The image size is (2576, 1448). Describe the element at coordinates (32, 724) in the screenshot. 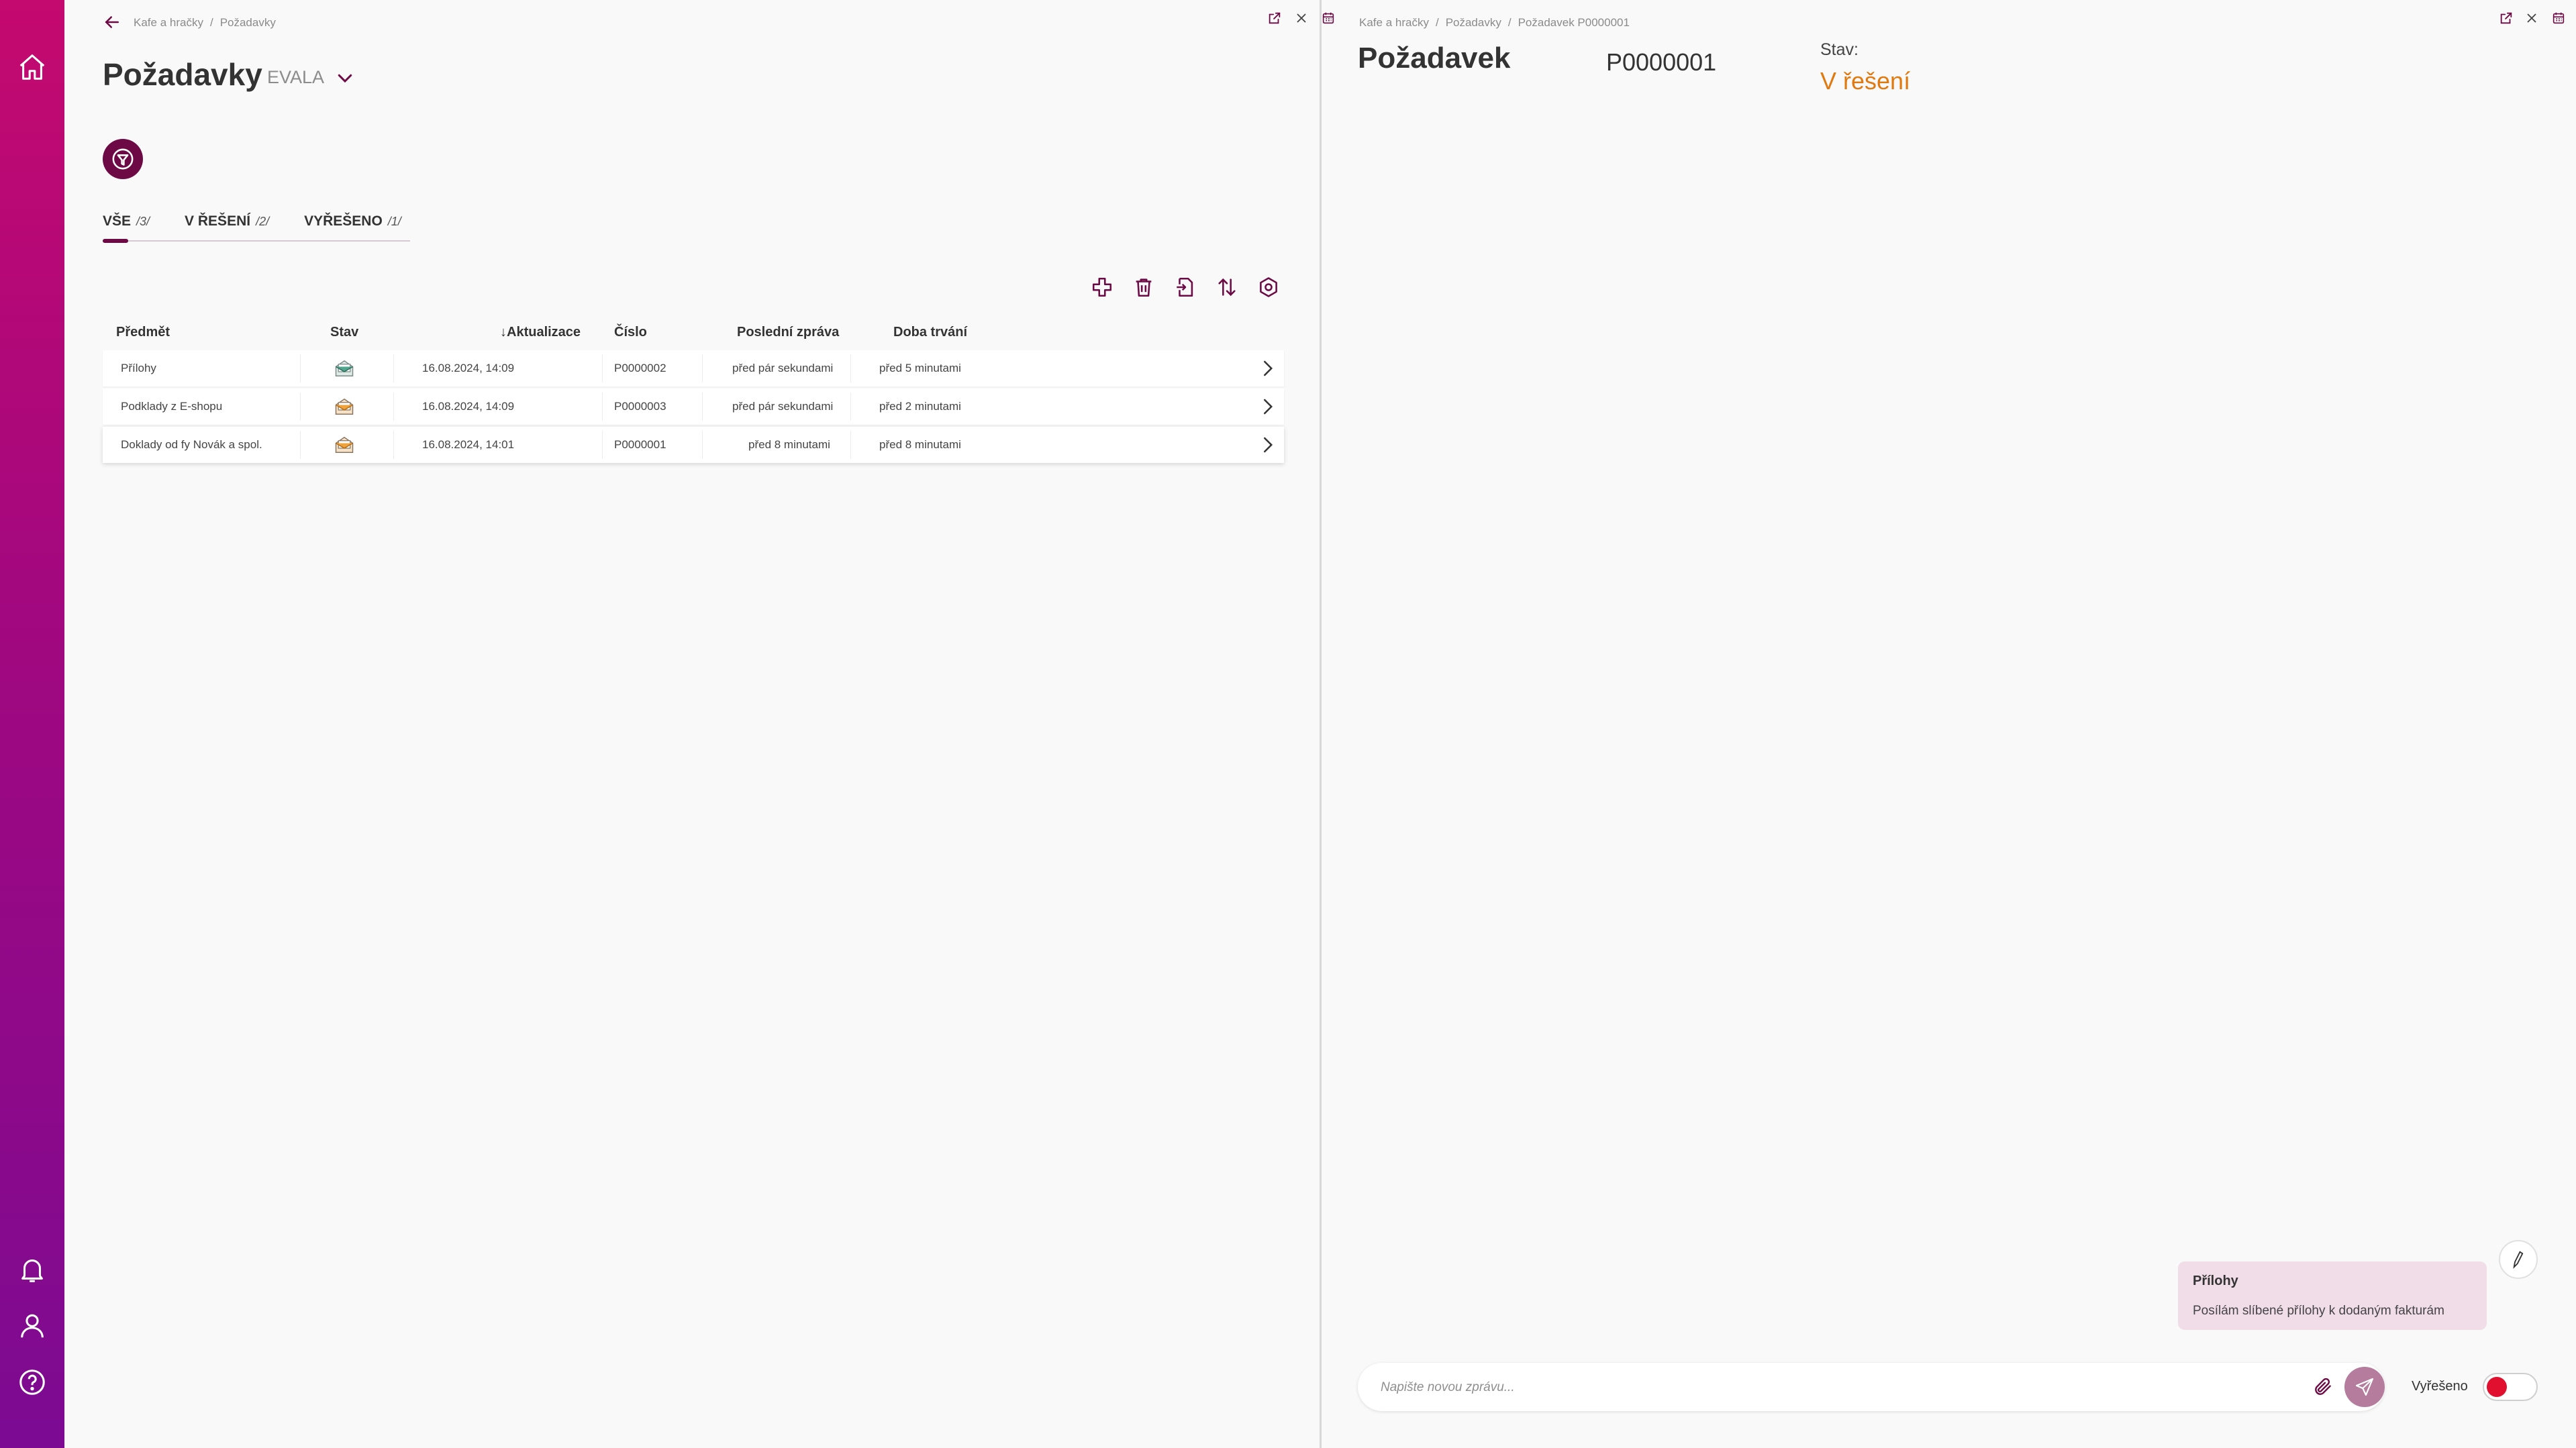

I see `sidebar` at that location.